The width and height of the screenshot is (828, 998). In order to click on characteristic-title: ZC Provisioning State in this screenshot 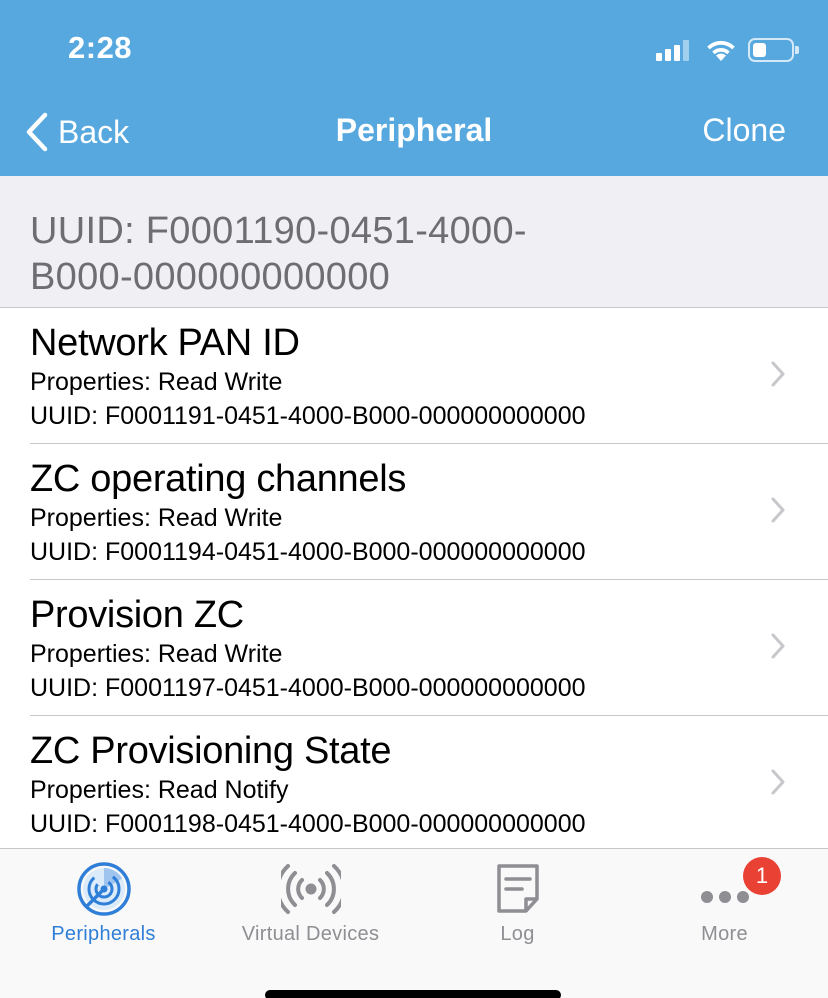, I will do `click(211, 751)`.